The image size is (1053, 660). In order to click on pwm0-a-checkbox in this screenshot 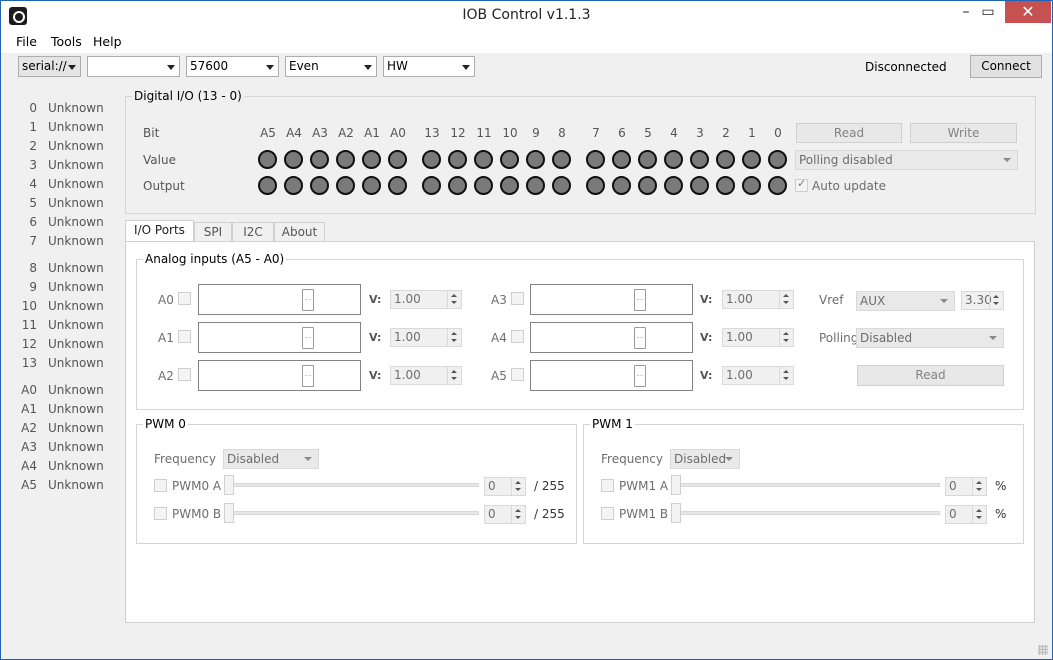, I will do `click(160, 485)`.